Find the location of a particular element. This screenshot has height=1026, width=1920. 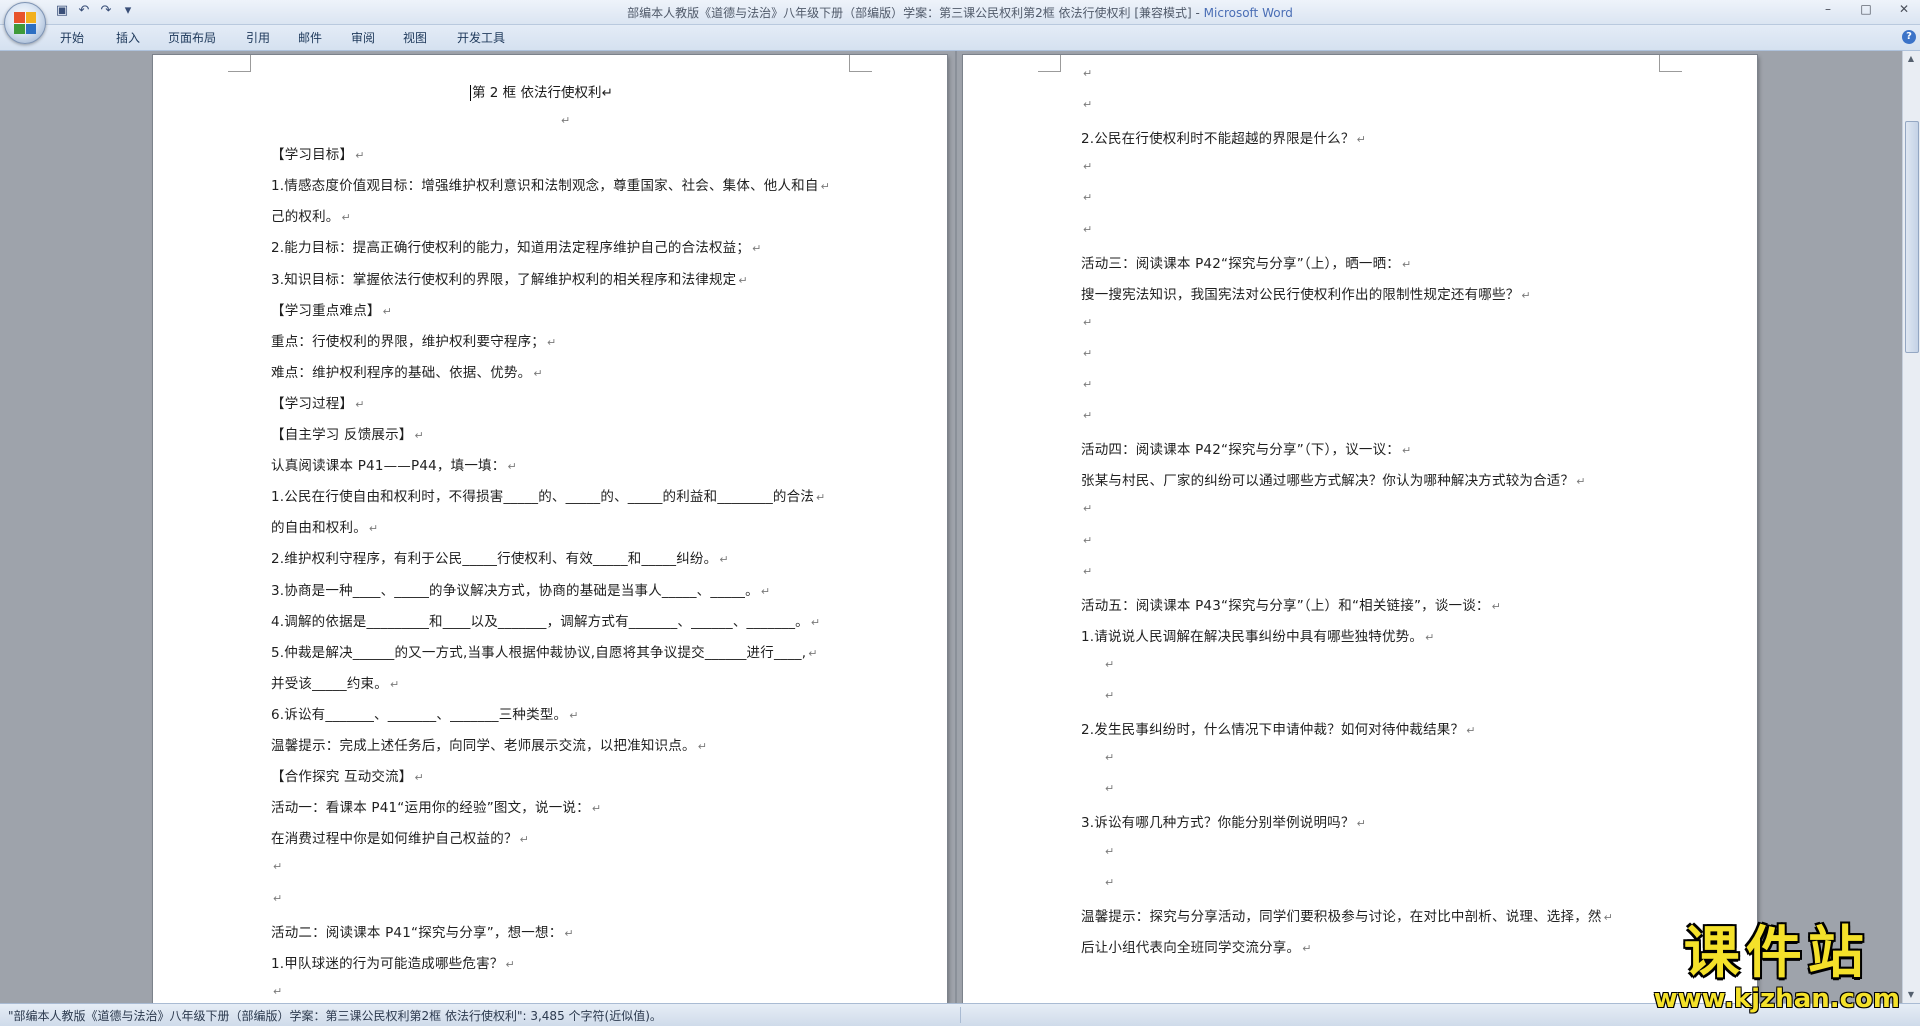

line-text: 1.甲队球迷的行为可能造成哪些危害？ is located at coordinates (387, 963).